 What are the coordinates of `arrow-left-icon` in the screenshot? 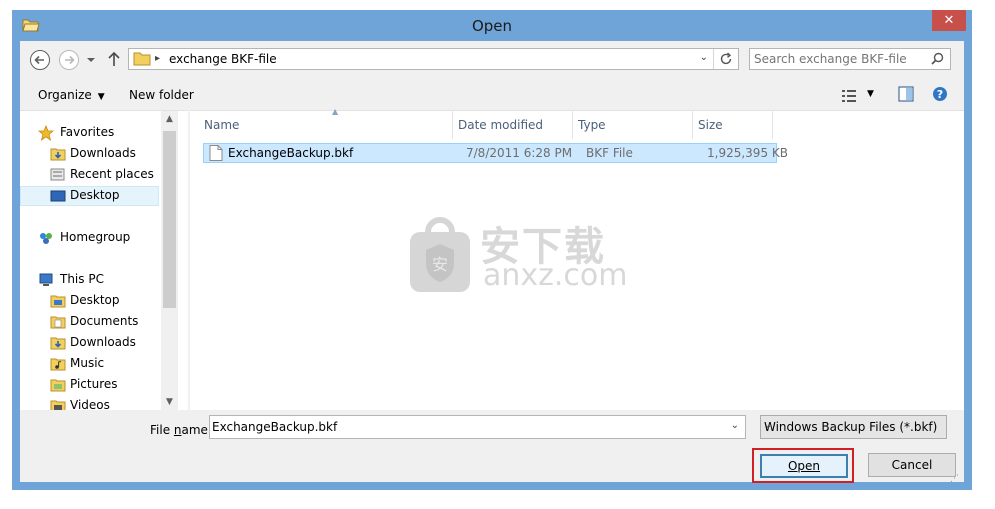 It's located at (39, 60).